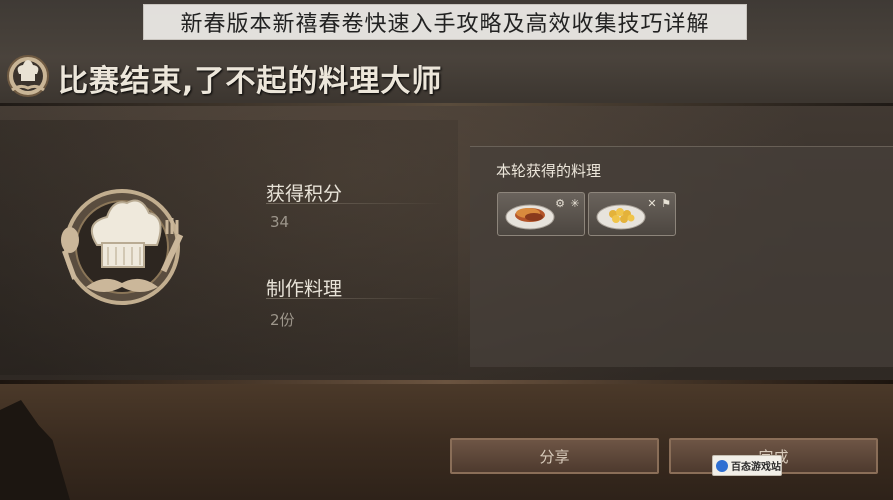 The height and width of the screenshot is (500, 893). What do you see at coordinates (621, 217) in the screenshot?
I see `dumpling-dish-icon` at bounding box center [621, 217].